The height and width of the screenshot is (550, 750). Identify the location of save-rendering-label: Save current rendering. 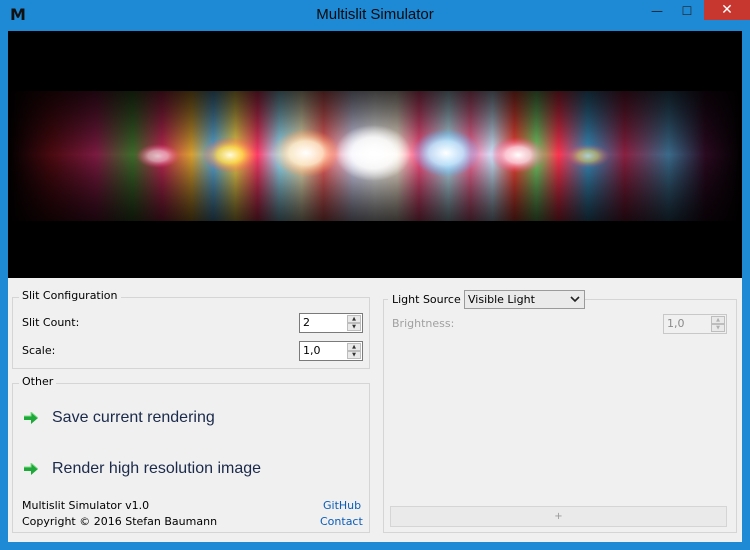
(133, 418).